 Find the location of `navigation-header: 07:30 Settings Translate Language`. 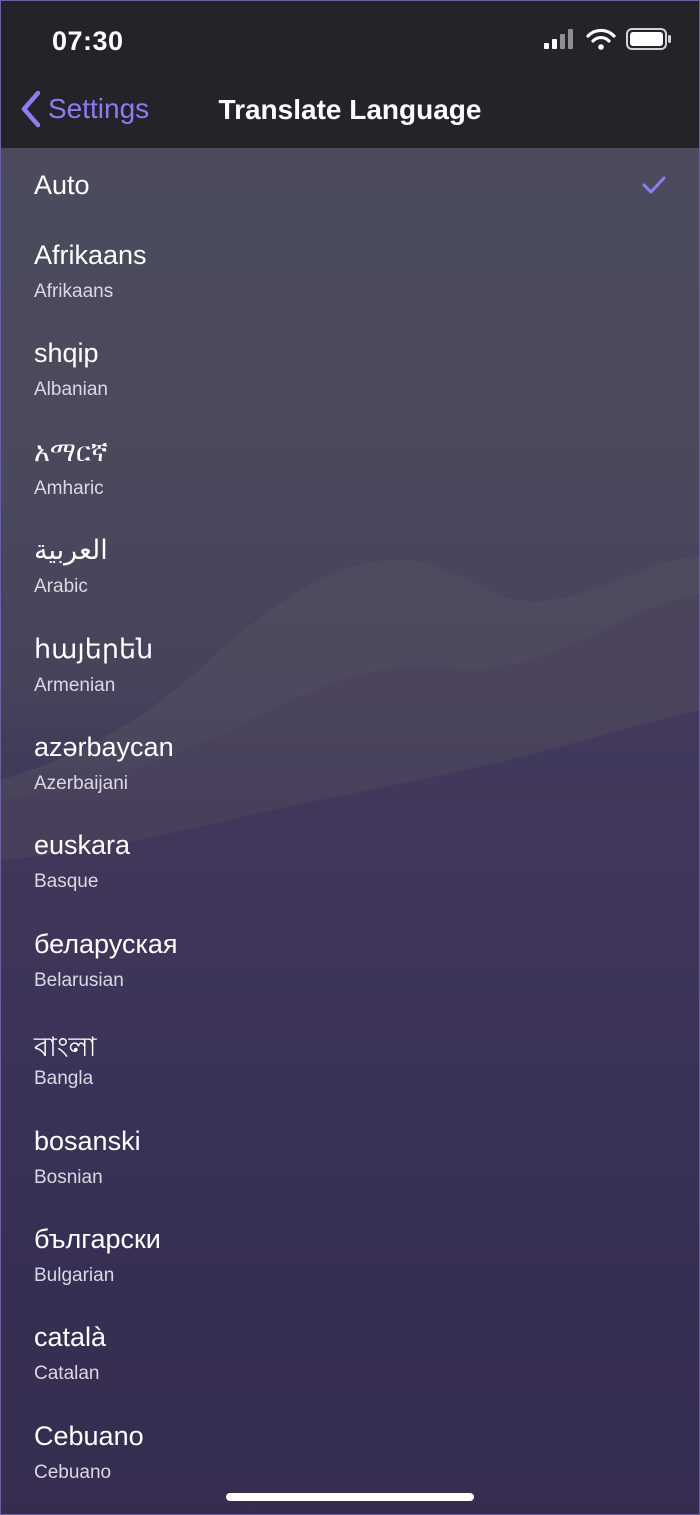

navigation-header: 07:30 Settings Translate Language is located at coordinates (350, 74).